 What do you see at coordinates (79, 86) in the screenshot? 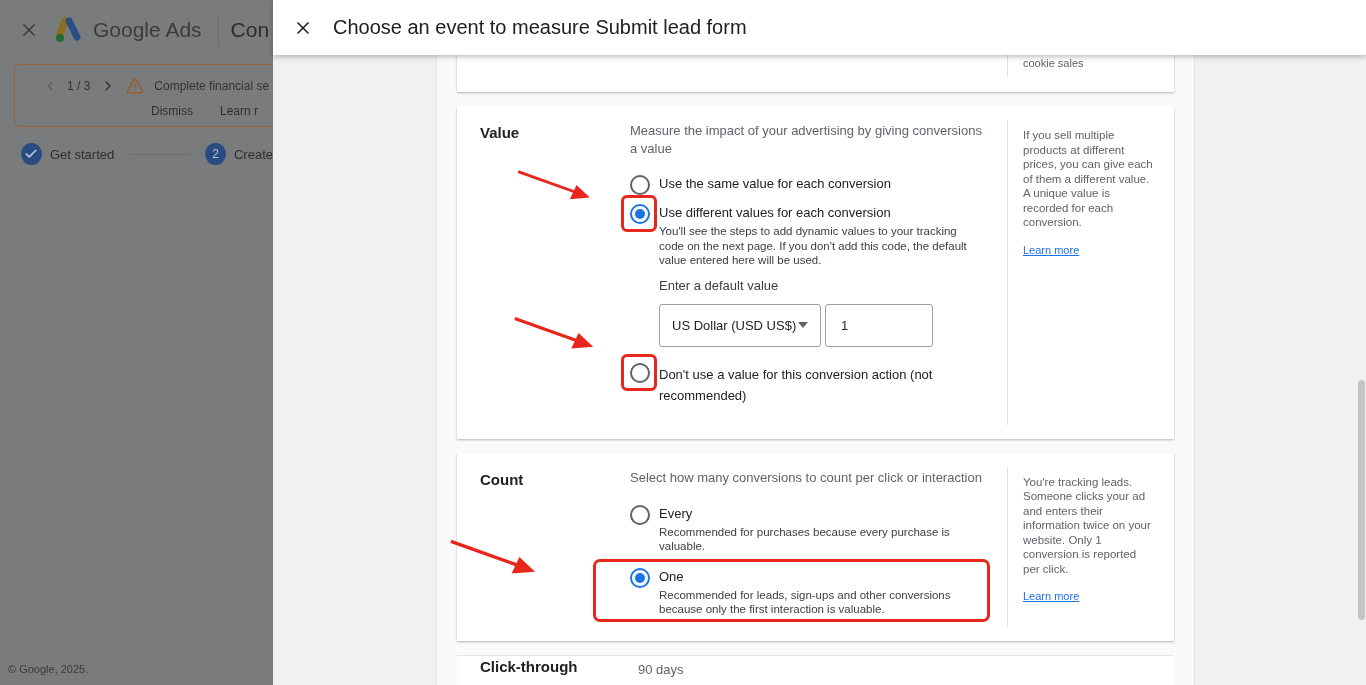
I see `pager-count: 1 / 3` at bounding box center [79, 86].